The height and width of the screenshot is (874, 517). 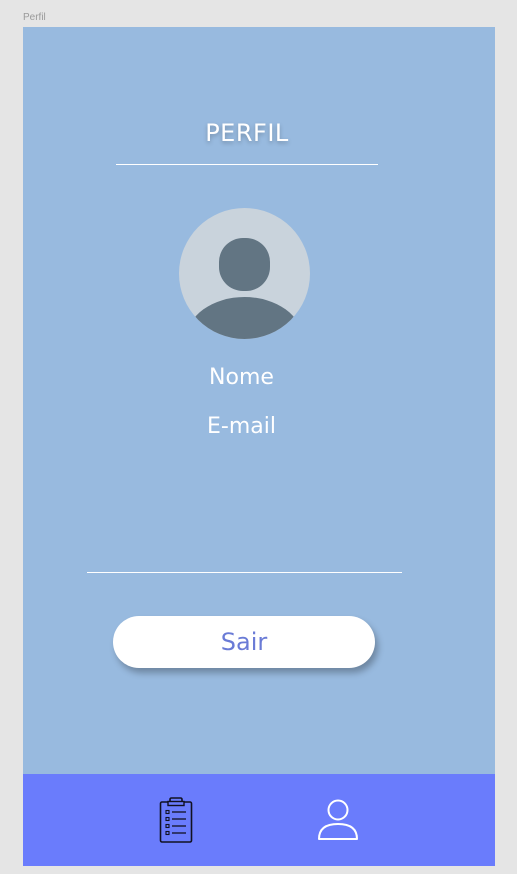 What do you see at coordinates (247, 164) in the screenshot?
I see `title-divider` at bounding box center [247, 164].